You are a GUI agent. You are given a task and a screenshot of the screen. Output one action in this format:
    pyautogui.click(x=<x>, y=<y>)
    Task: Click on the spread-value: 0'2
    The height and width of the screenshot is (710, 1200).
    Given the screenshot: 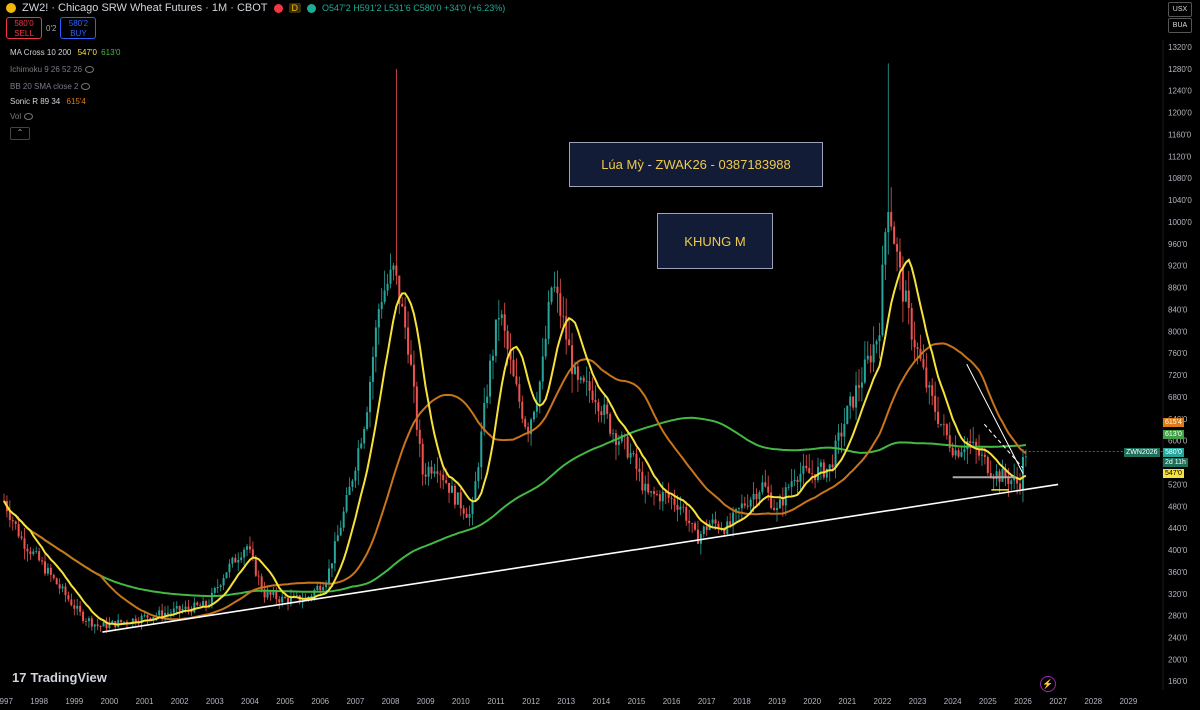 What is the action you would take?
    pyautogui.click(x=51, y=28)
    